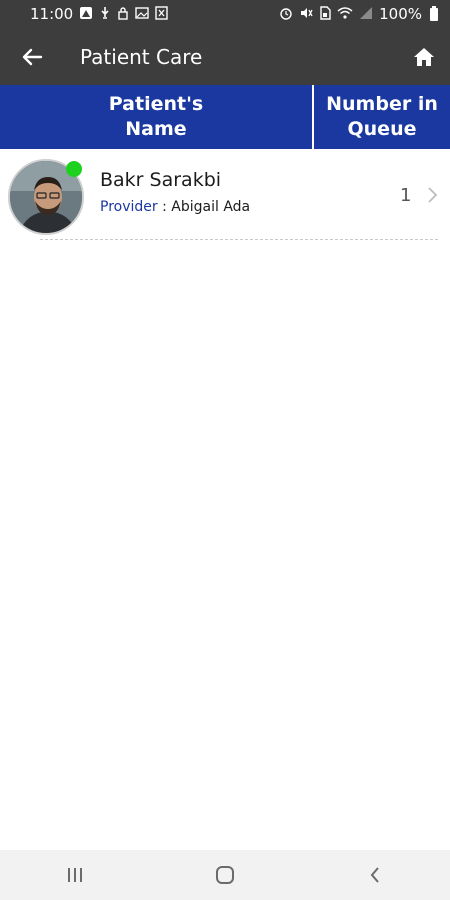 The image size is (450, 900). I want to click on status-left: 11:00, so click(99, 14).